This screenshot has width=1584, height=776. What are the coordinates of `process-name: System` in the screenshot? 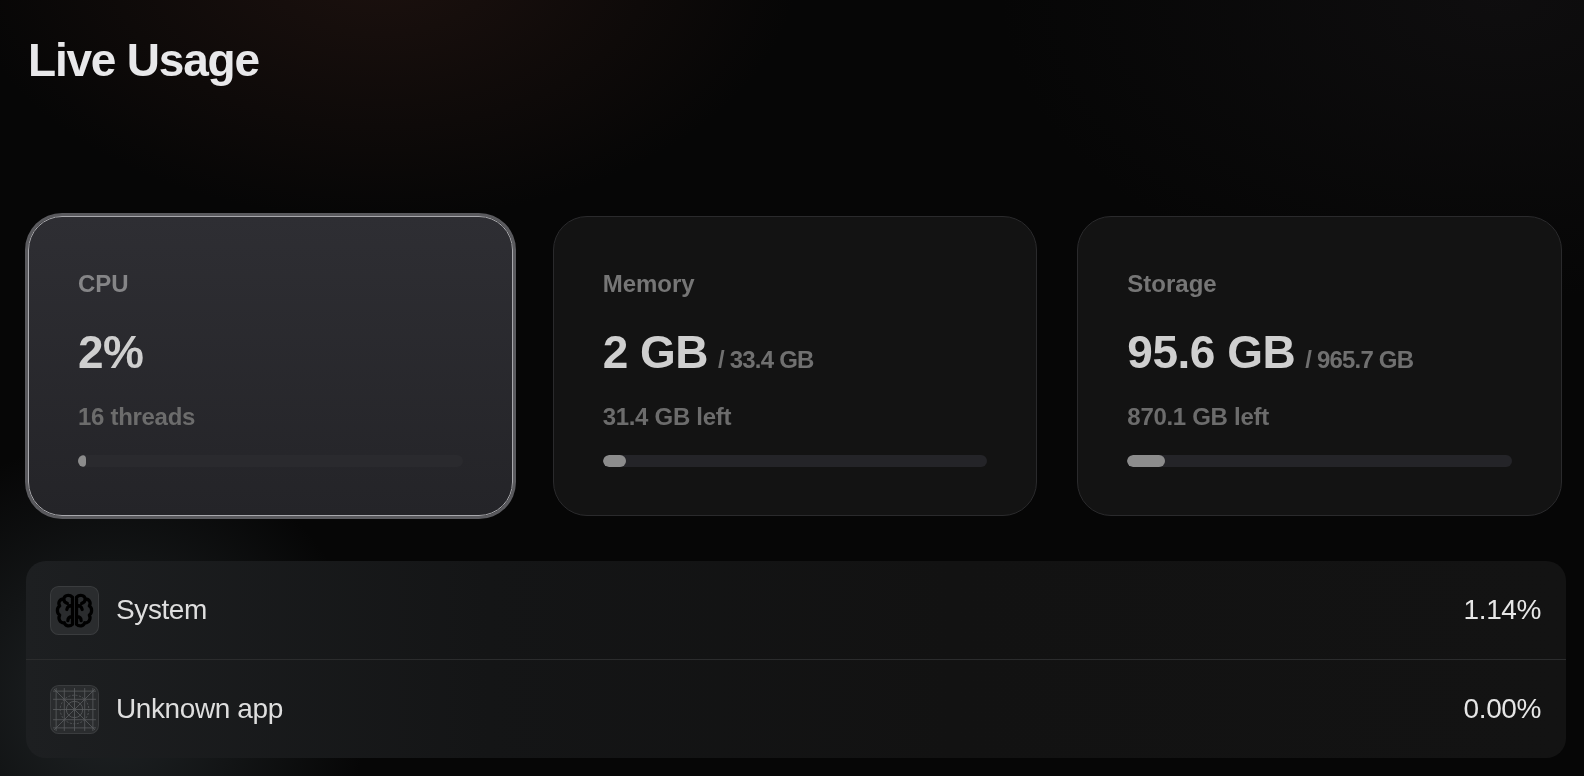 It's located at (161, 610).